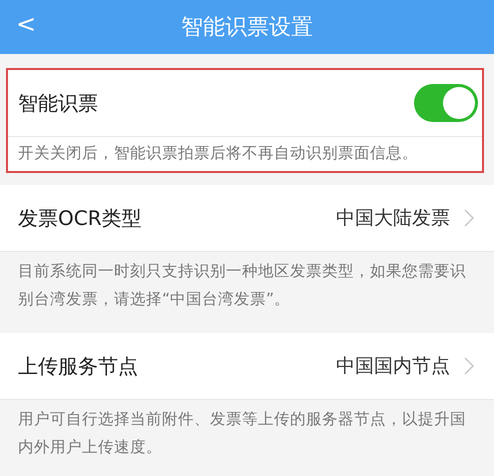 This screenshot has width=494, height=476. What do you see at coordinates (58, 103) in the screenshot?
I see `row-label: 智能识票` at bounding box center [58, 103].